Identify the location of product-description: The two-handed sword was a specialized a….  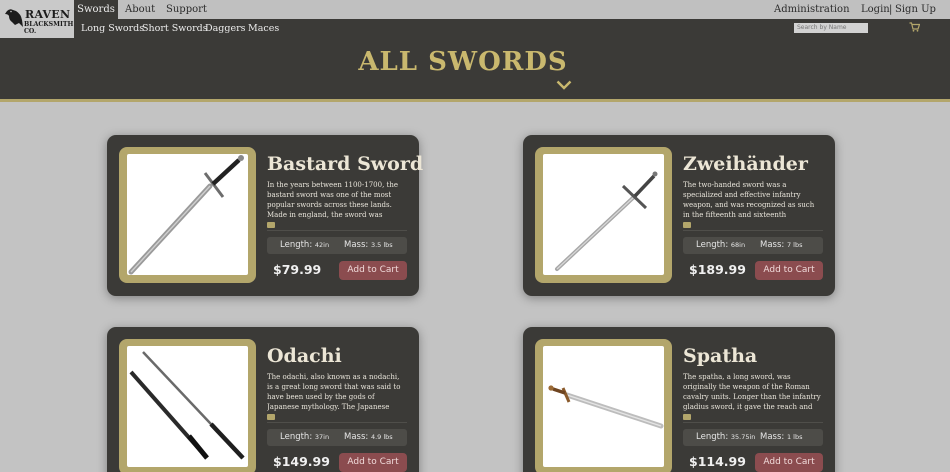
(749, 200).